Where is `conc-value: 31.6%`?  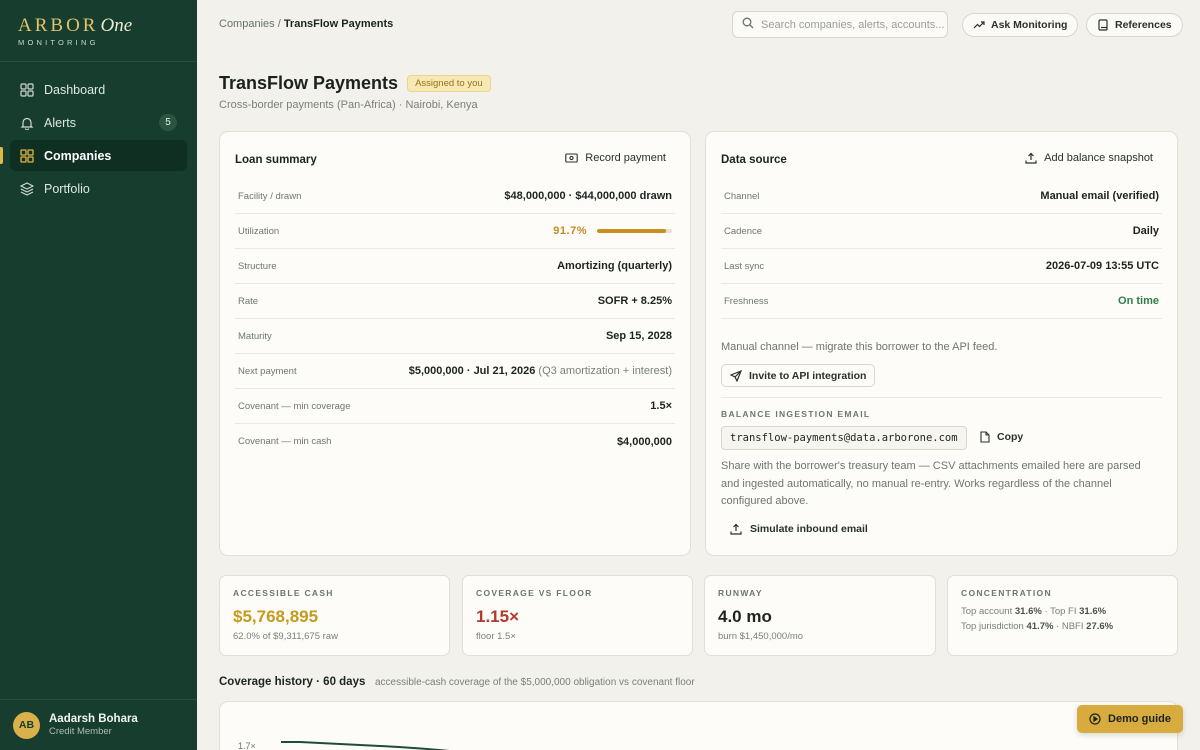 conc-value: 31.6% is located at coordinates (1093, 611).